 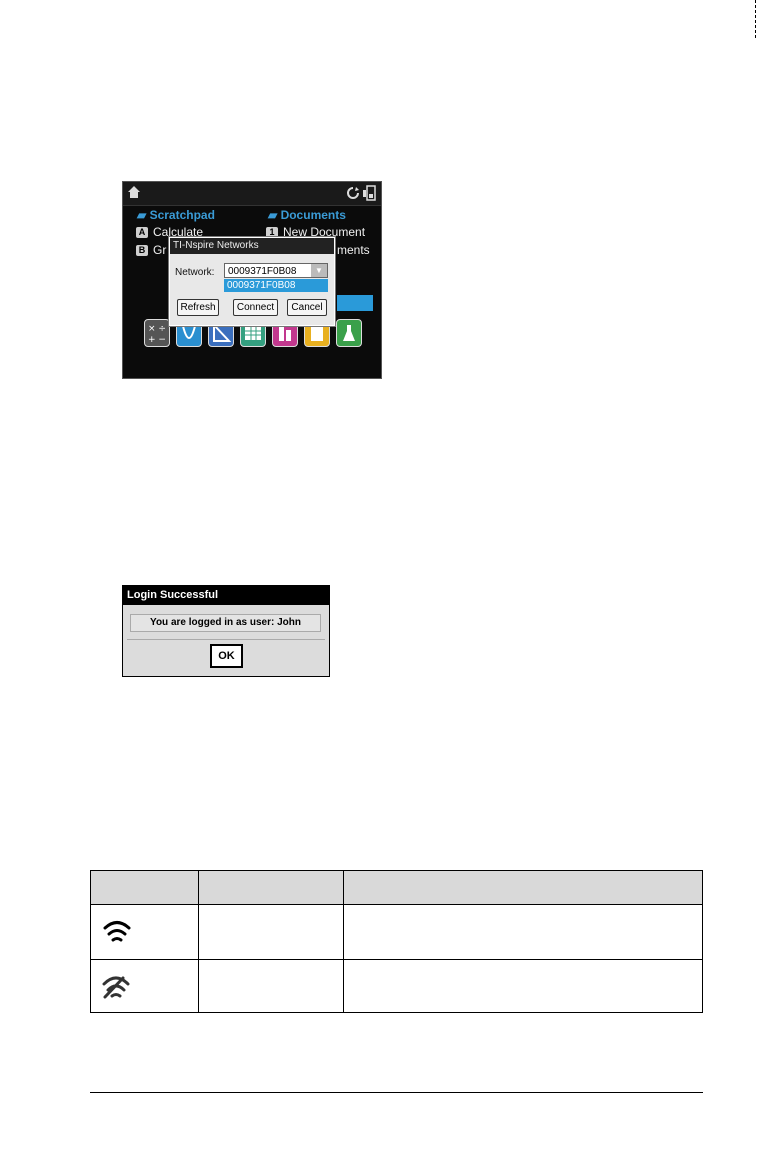 What do you see at coordinates (255, 307) in the screenshot?
I see `connect-button: Connect` at bounding box center [255, 307].